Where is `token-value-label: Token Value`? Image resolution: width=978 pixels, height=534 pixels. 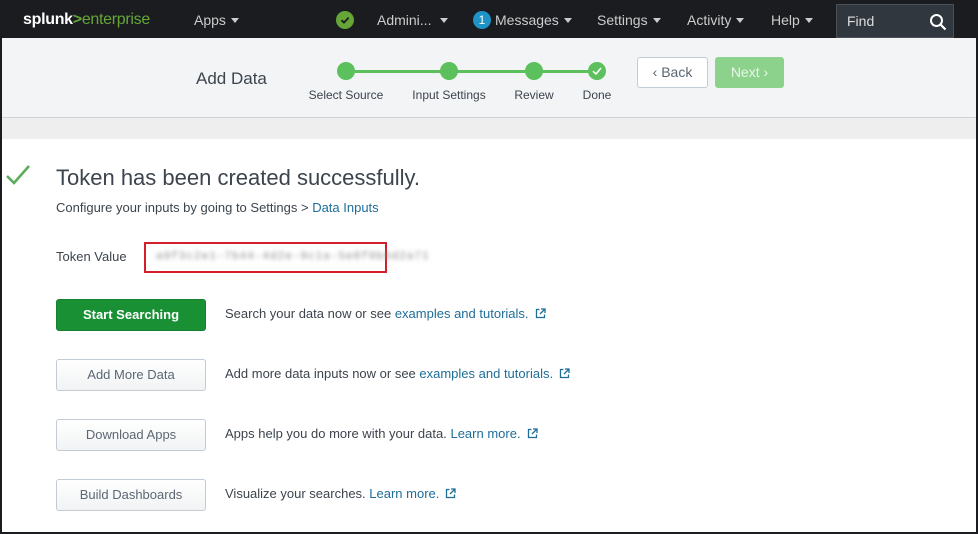
token-value-label: Token Value is located at coordinates (91, 256).